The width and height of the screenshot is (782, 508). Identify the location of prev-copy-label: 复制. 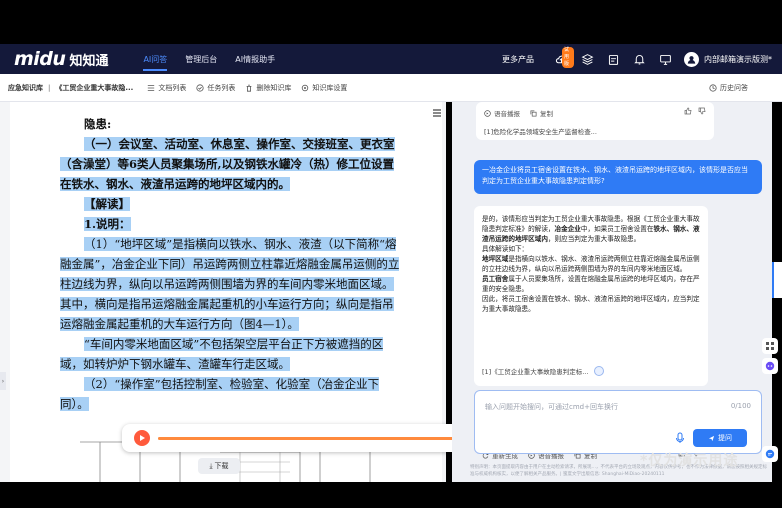
(546, 114).